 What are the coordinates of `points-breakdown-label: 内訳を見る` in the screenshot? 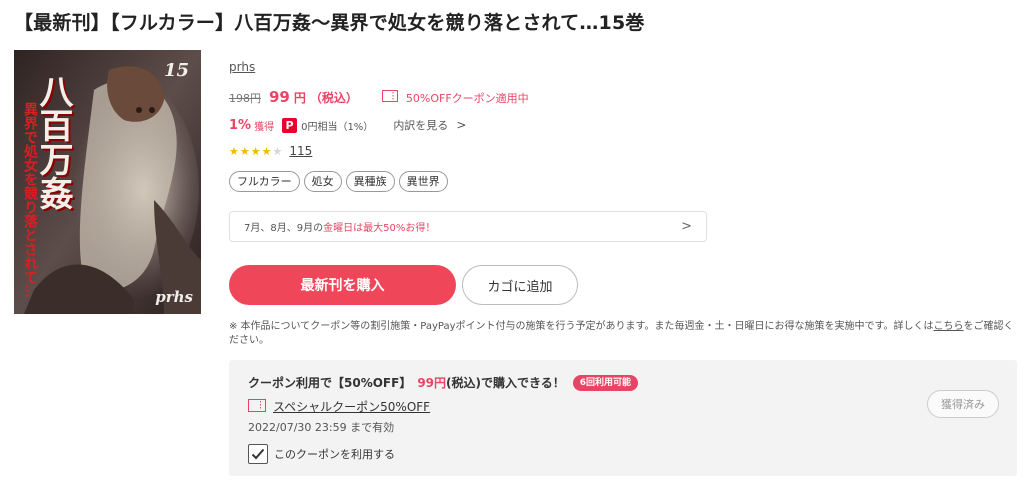 It's located at (421, 125).